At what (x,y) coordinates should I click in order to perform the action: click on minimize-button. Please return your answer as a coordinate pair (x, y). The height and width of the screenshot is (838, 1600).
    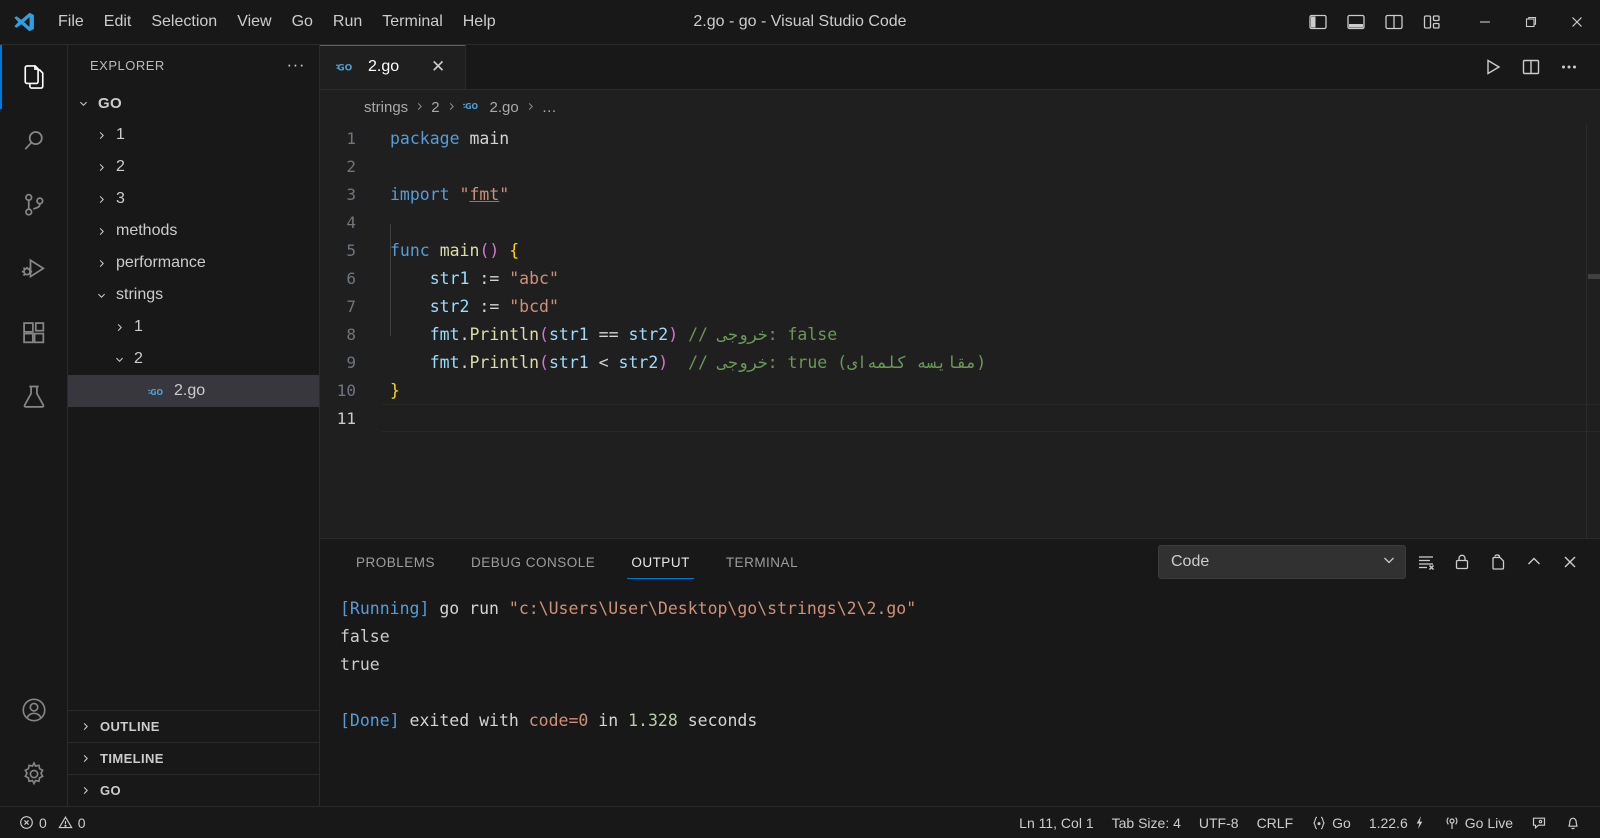
    Looking at the image, I should click on (1485, 22).